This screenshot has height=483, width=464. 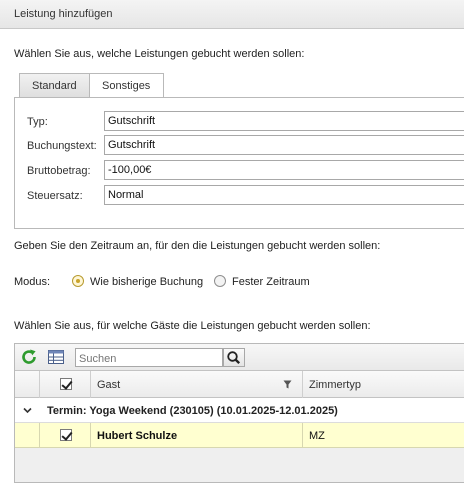 What do you see at coordinates (146, 282) in the screenshot?
I see `radio-same-as-booking-label: Wie bisherige Buchung` at bounding box center [146, 282].